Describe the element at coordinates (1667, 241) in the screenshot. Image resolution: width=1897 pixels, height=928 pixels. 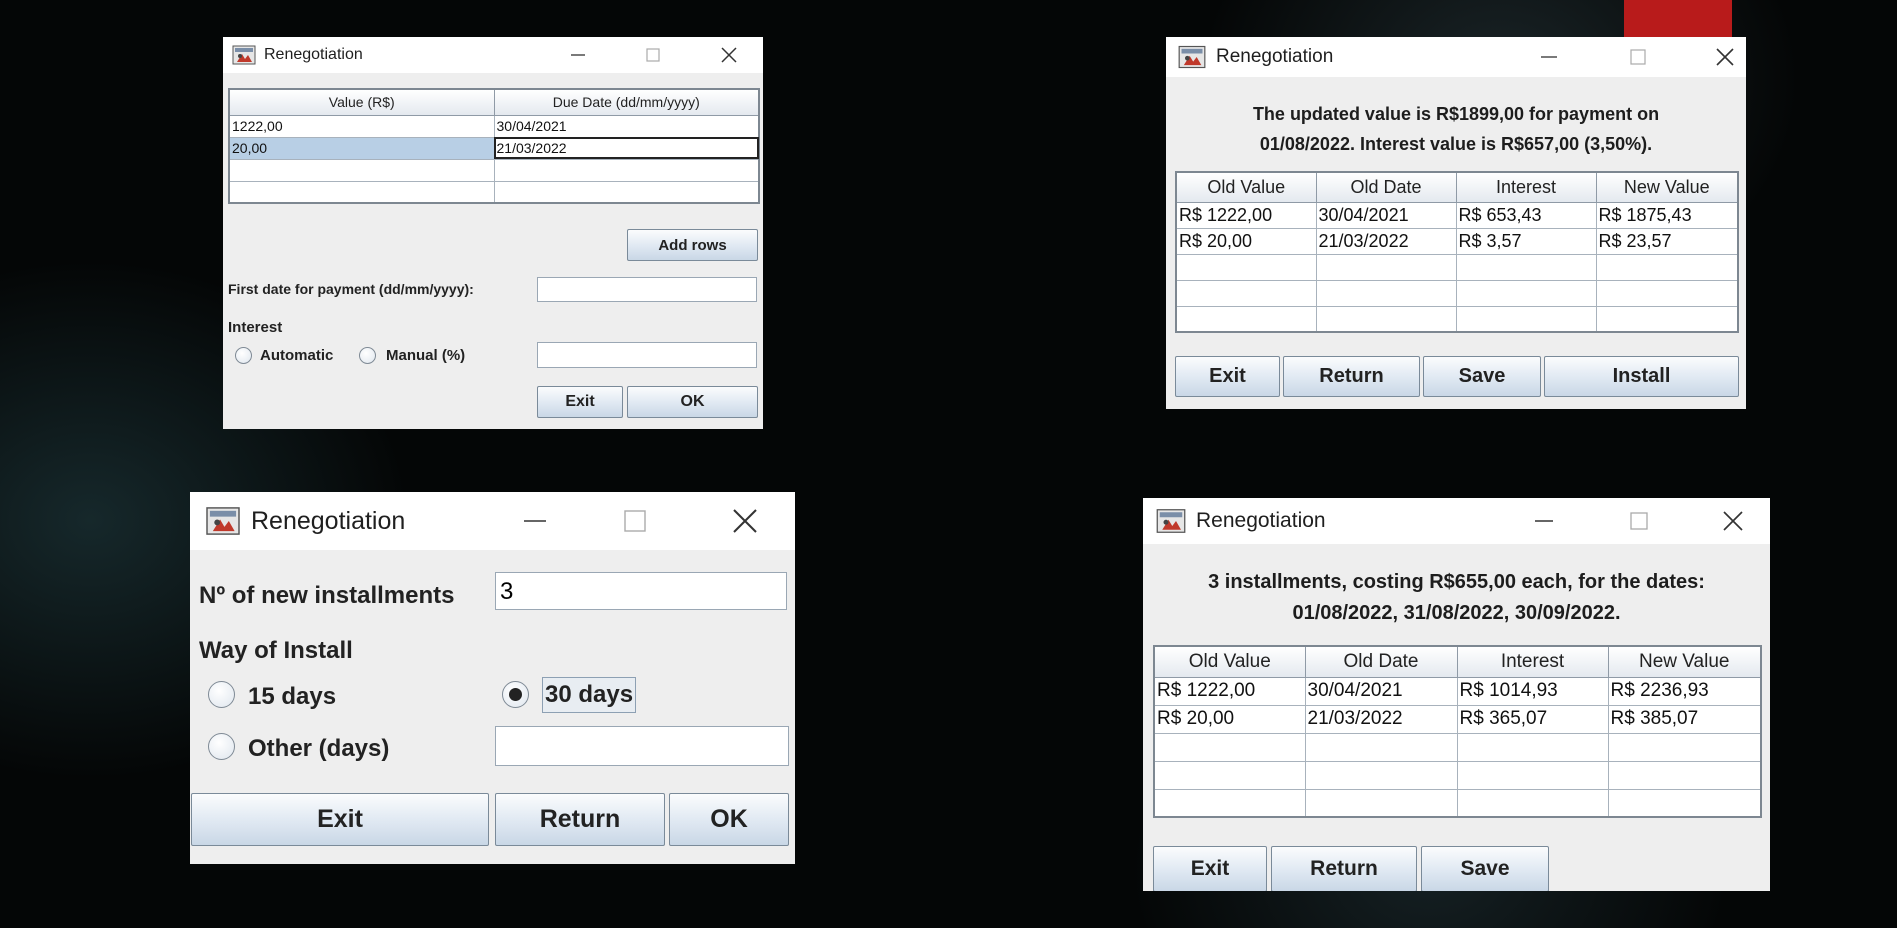
I see `table-cell: R$ 23,57` at that location.